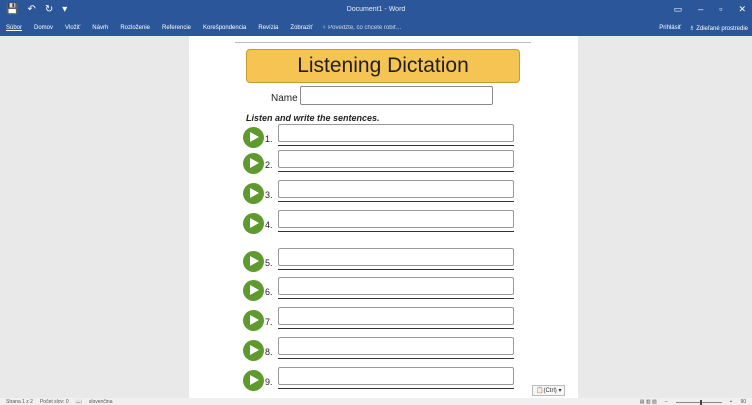  I want to click on status-right: ▤ ▥ ▧ – + 90, so click(693, 402).